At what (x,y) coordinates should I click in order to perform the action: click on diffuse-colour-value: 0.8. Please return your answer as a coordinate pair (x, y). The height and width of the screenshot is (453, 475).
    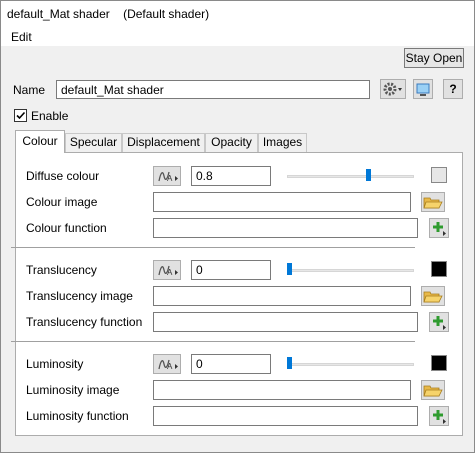
    Looking at the image, I should click on (204, 176).